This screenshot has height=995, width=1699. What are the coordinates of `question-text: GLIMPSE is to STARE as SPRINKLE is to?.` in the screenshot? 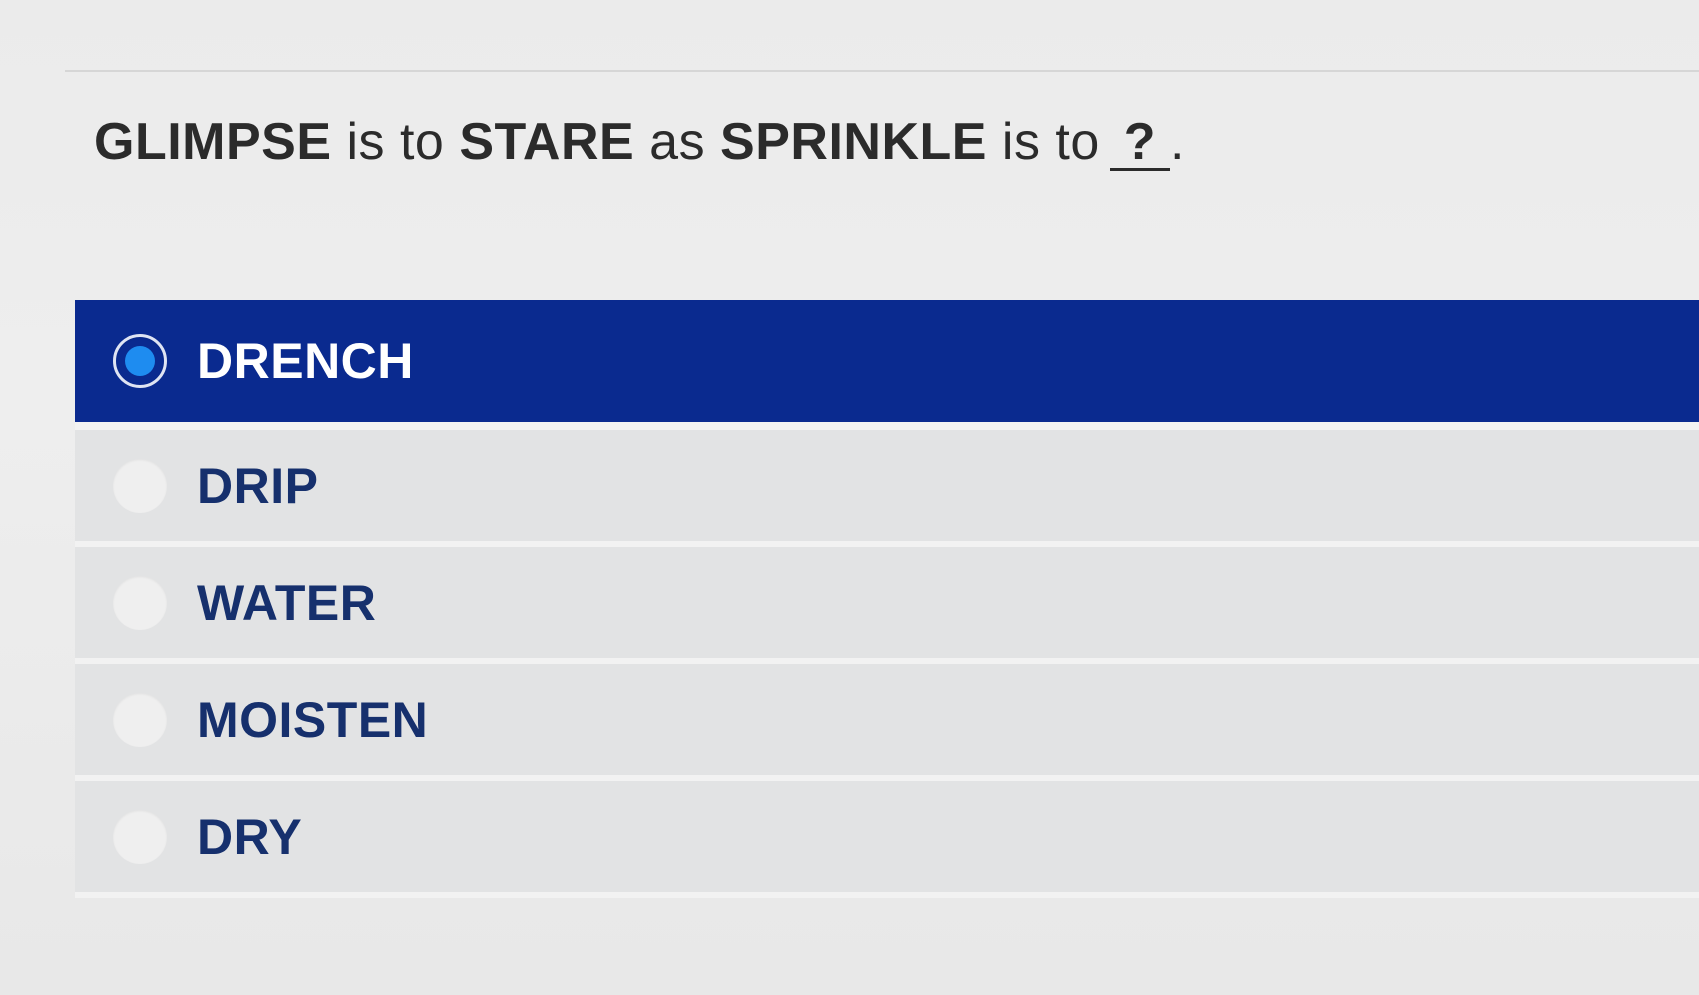 It's located at (639, 142).